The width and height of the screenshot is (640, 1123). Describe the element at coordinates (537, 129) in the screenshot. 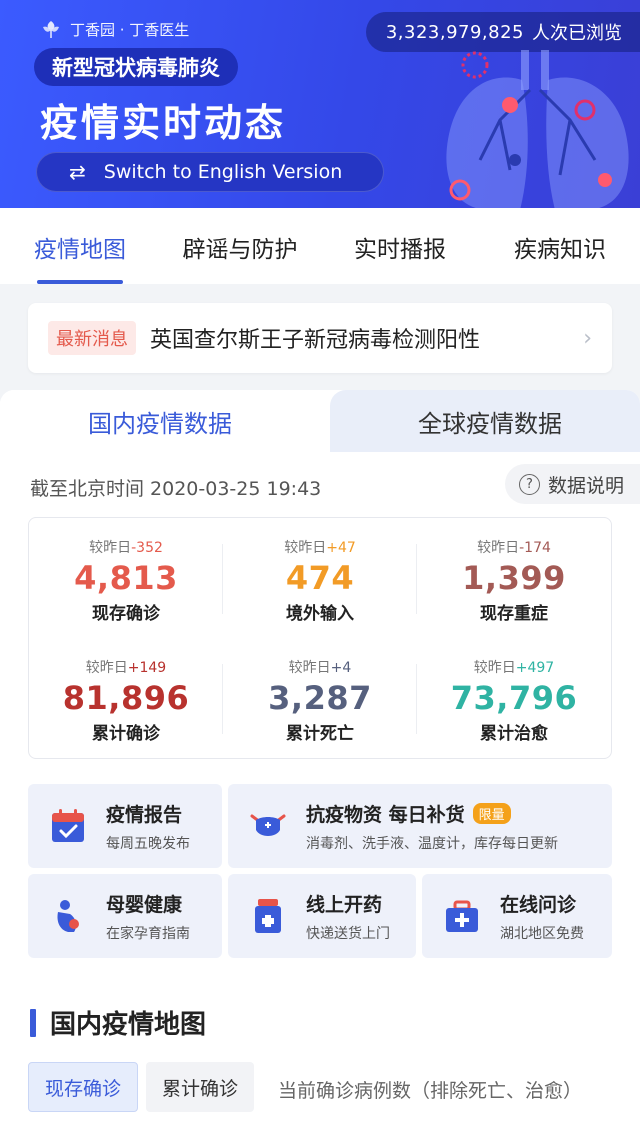

I see `lungs-illustration` at that location.